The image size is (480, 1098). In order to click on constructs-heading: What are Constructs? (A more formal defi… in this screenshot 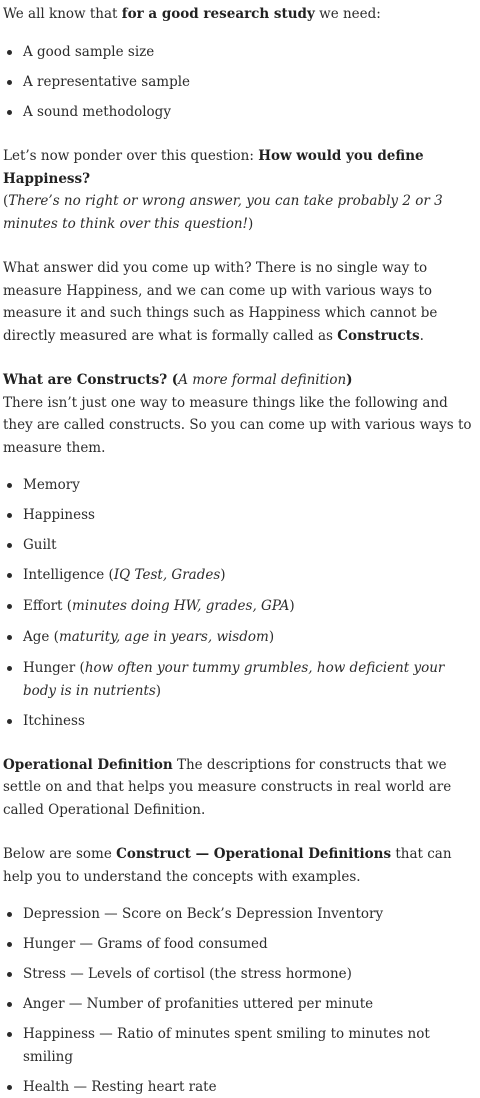, I will do `click(240, 380)`.